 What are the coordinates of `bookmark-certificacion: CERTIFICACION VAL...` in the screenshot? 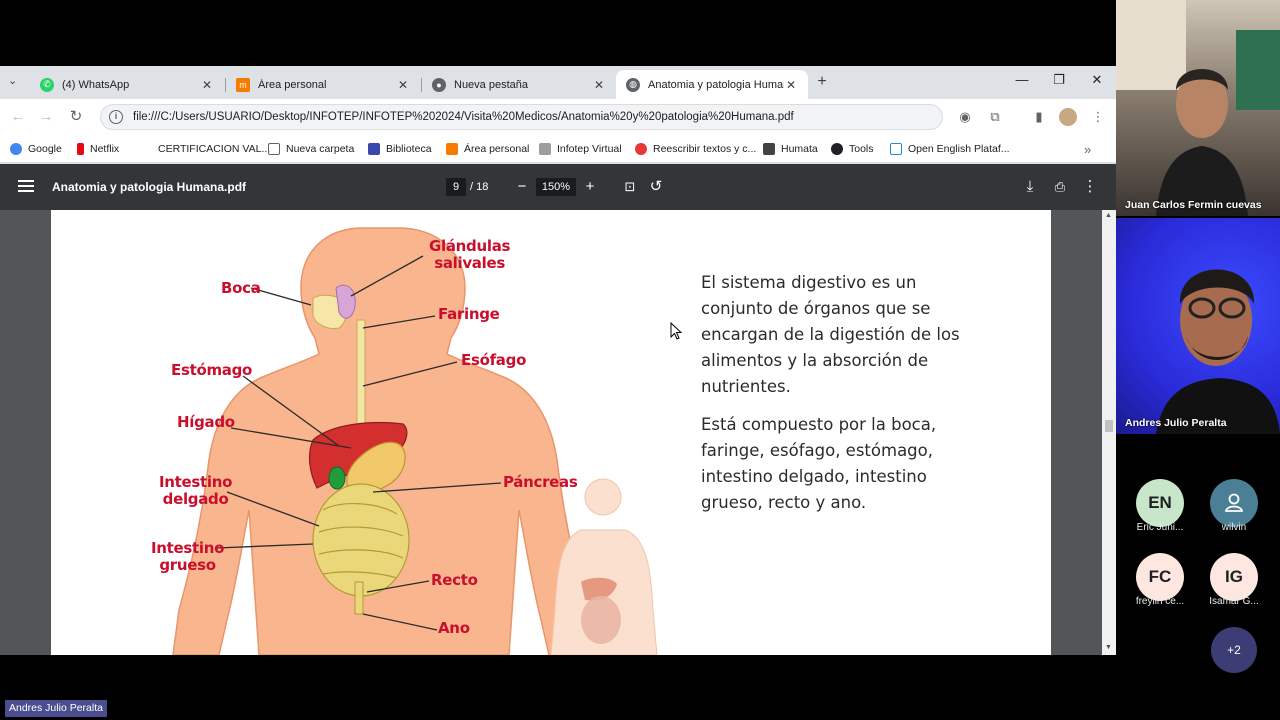 It's located at (205, 149).